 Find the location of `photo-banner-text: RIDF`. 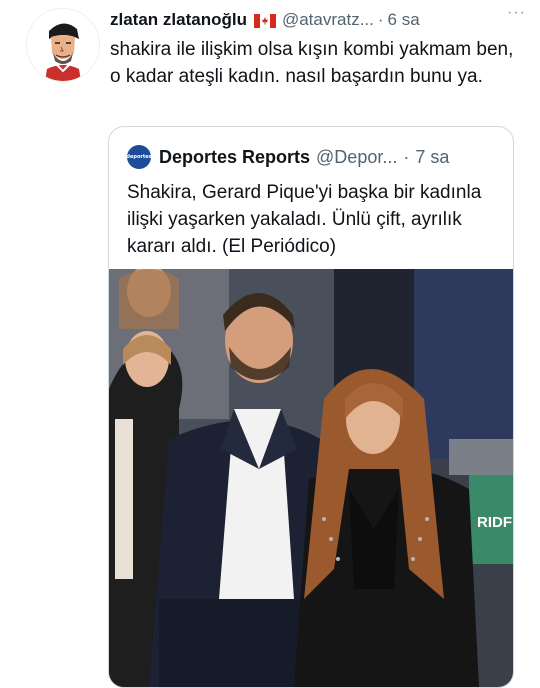

photo-banner-text: RIDF is located at coordinates (494, 522).